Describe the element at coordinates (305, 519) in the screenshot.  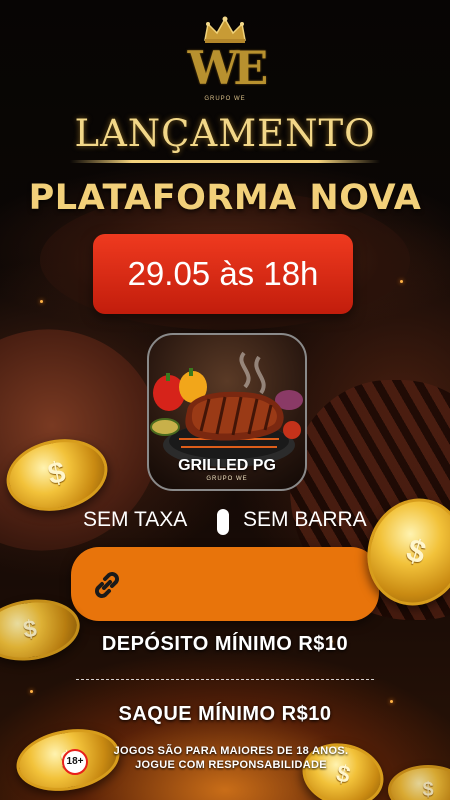
I see `no-limit-label: SEM BARRA` at that location.